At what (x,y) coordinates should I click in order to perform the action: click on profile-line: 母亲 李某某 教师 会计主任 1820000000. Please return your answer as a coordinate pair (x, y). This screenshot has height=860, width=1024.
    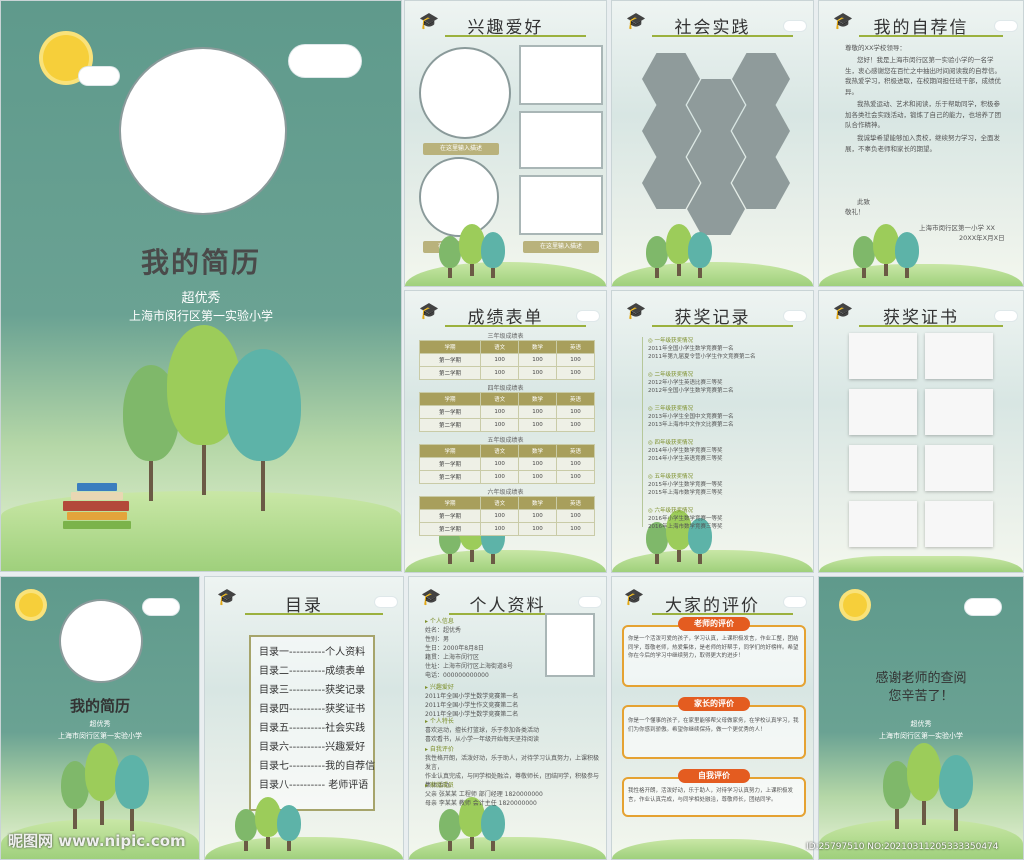
    Looking at the image, I should click on (481, 803).